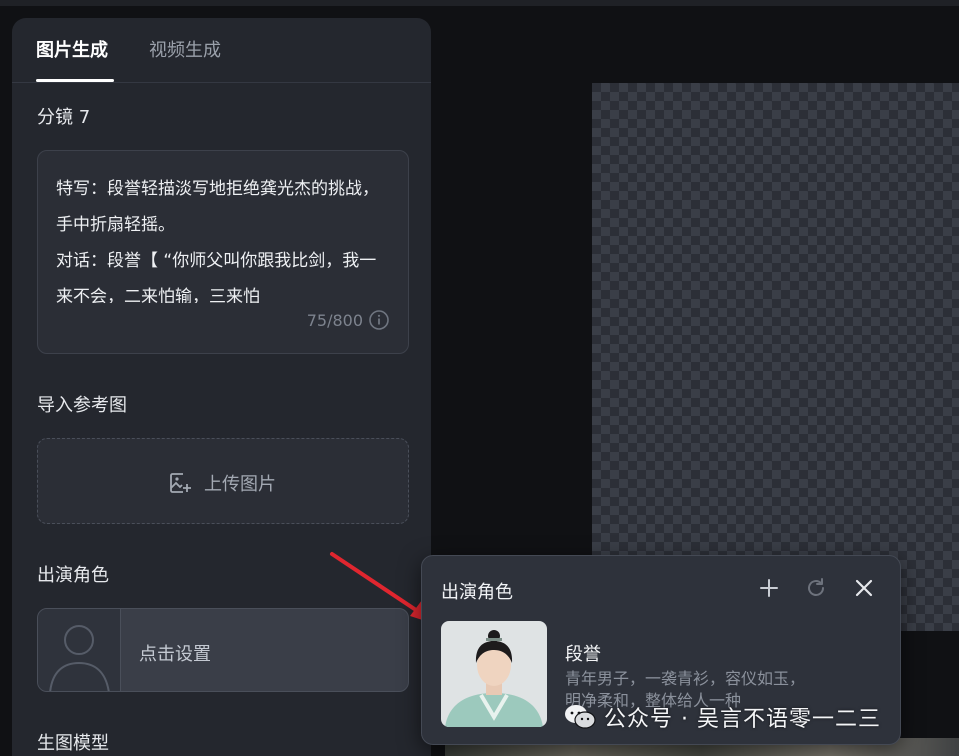 Image resolution: width=959 pixels, height=756 pixels. Describe the element at coordinates (477, 592) in the screenshot. I see `popup-title: 出演角色` at that location.